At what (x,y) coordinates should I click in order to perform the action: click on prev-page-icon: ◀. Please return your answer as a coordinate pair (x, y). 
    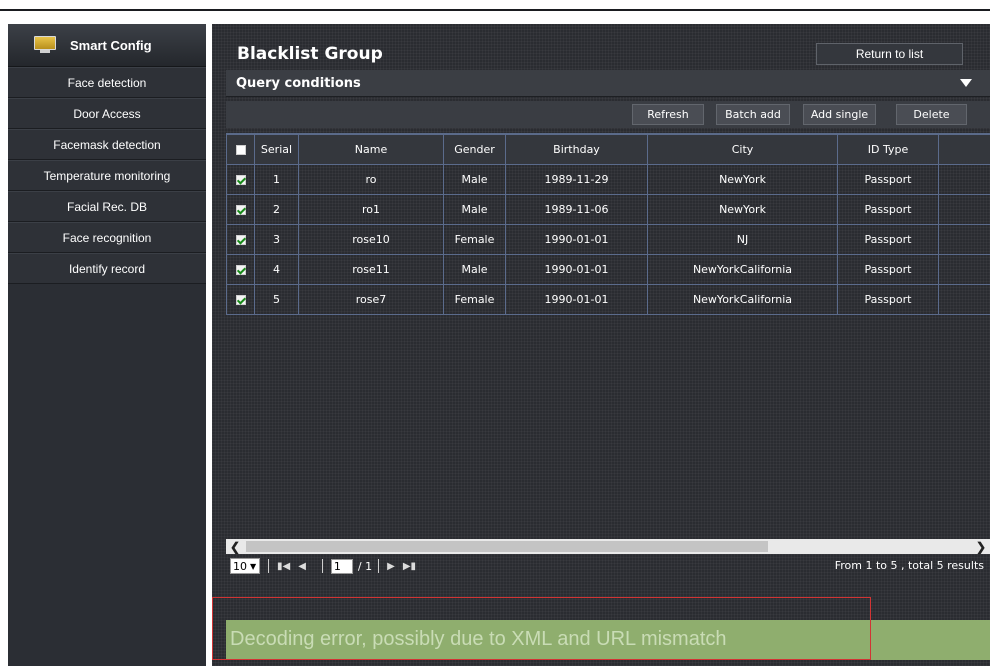
    Looking at the image, I should click on (302, 566).